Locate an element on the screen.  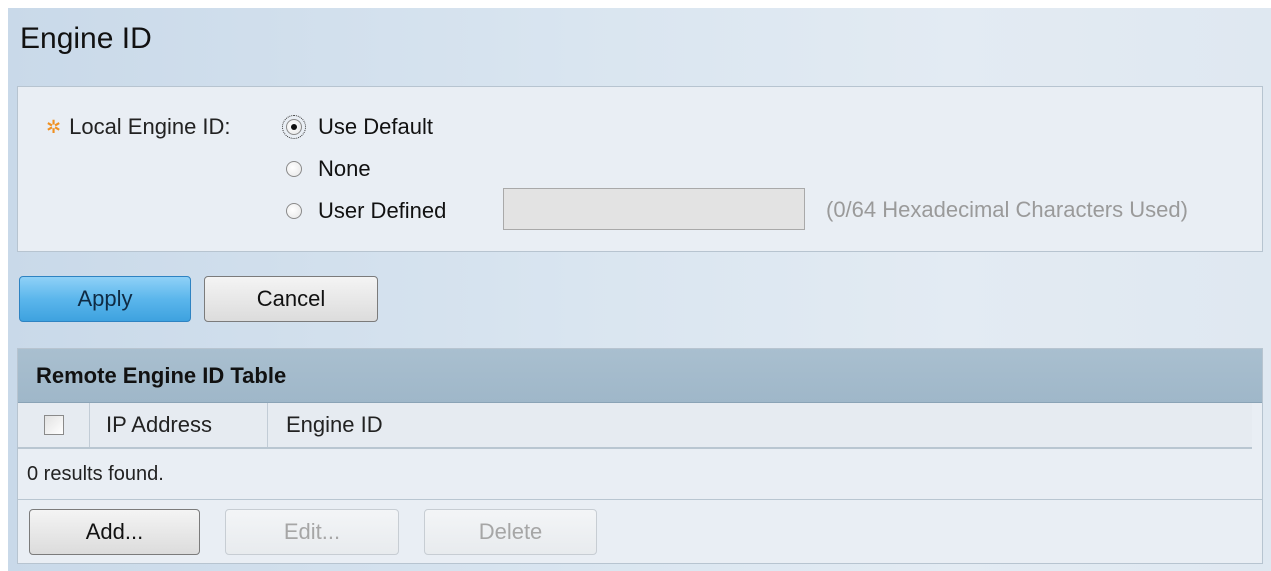
results-divider is located at coordinates (640, 499).